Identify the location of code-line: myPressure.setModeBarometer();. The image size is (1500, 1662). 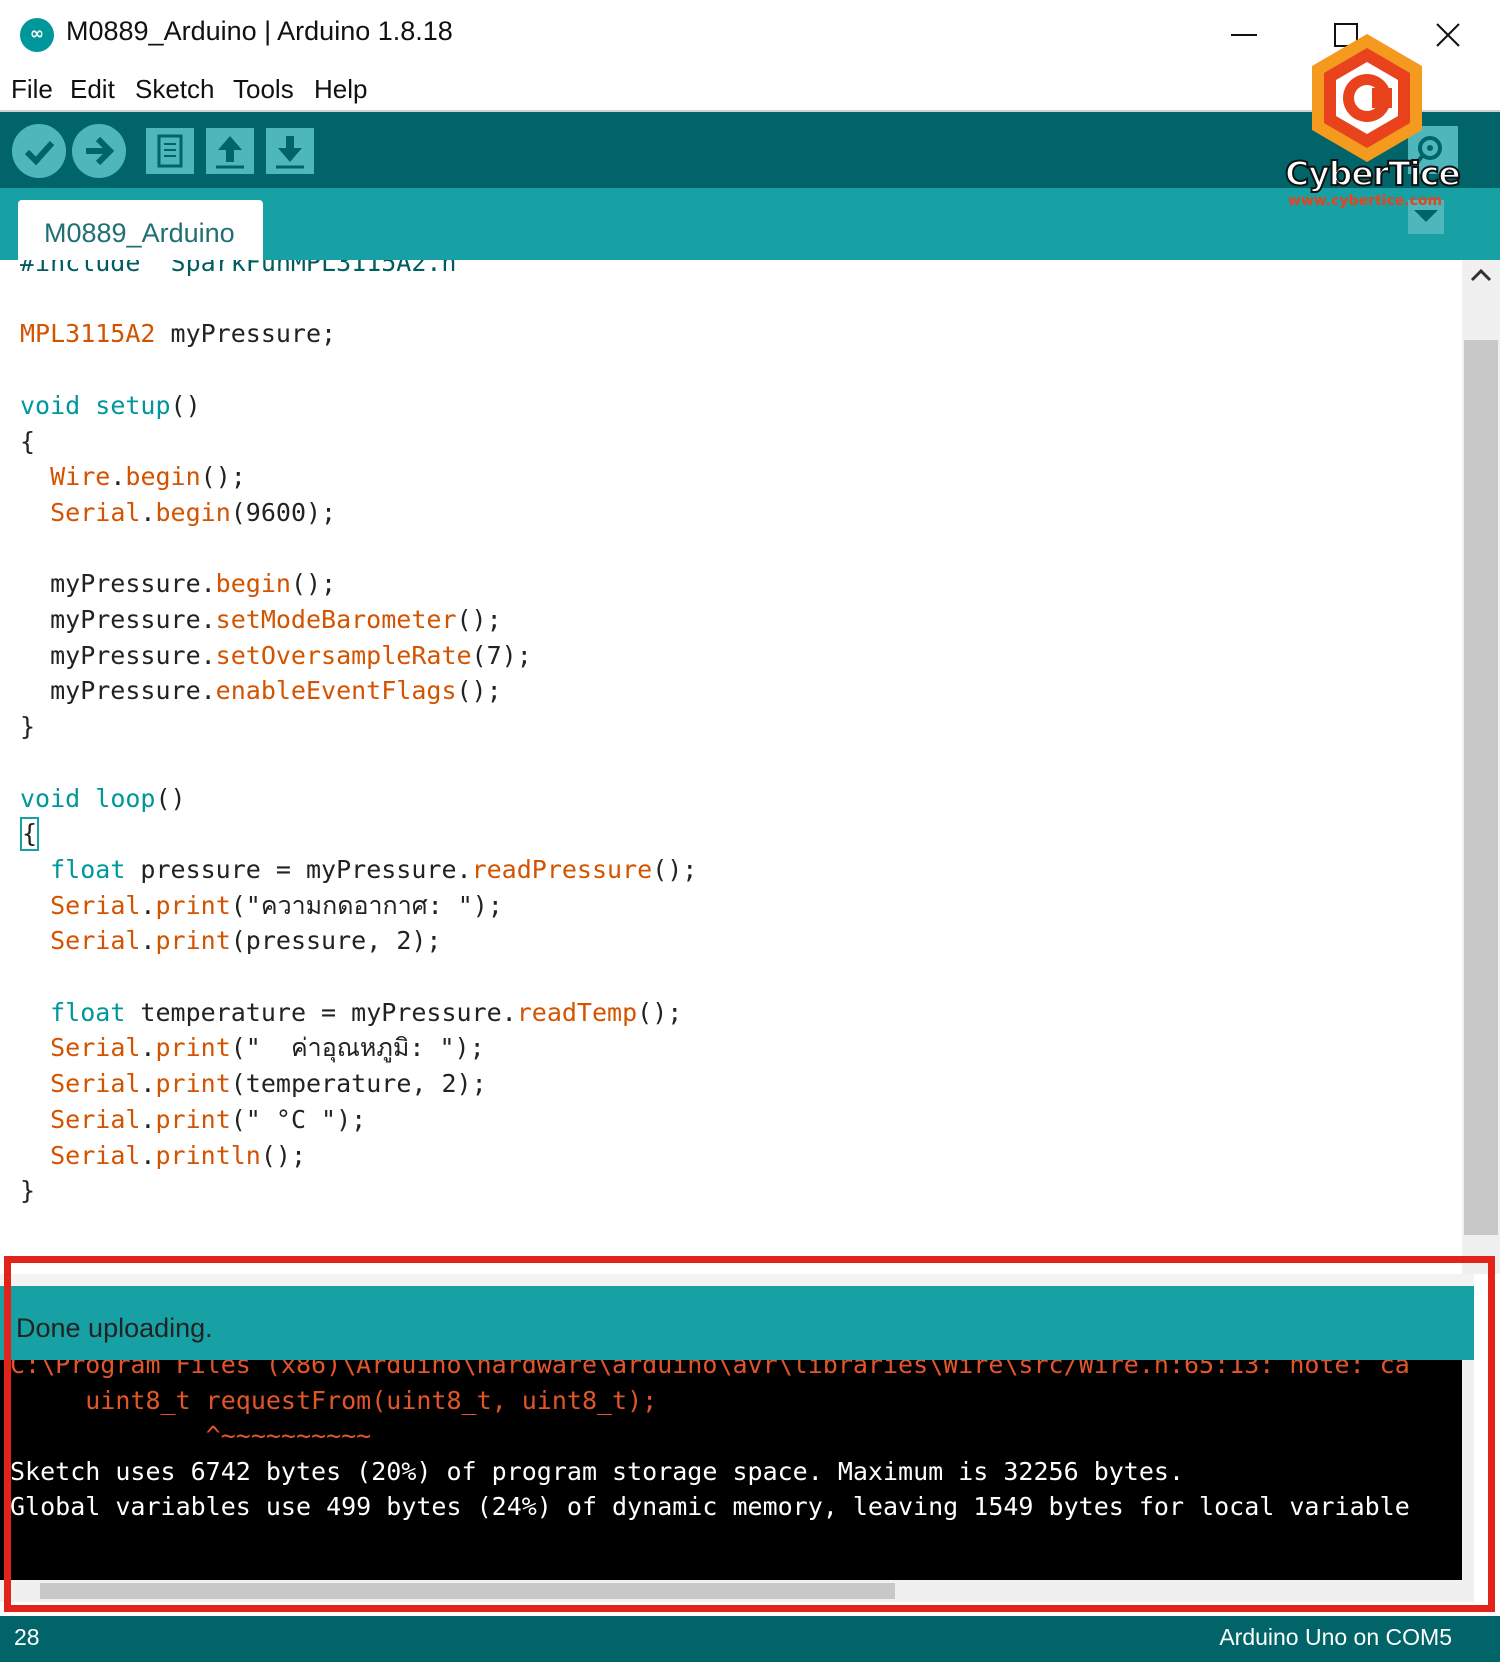
(261, 620).